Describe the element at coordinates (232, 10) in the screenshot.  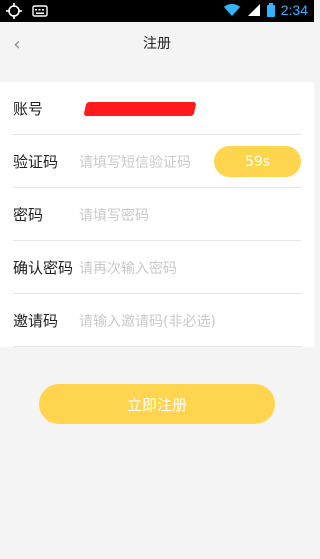
I see `wifi-icon` at that location.